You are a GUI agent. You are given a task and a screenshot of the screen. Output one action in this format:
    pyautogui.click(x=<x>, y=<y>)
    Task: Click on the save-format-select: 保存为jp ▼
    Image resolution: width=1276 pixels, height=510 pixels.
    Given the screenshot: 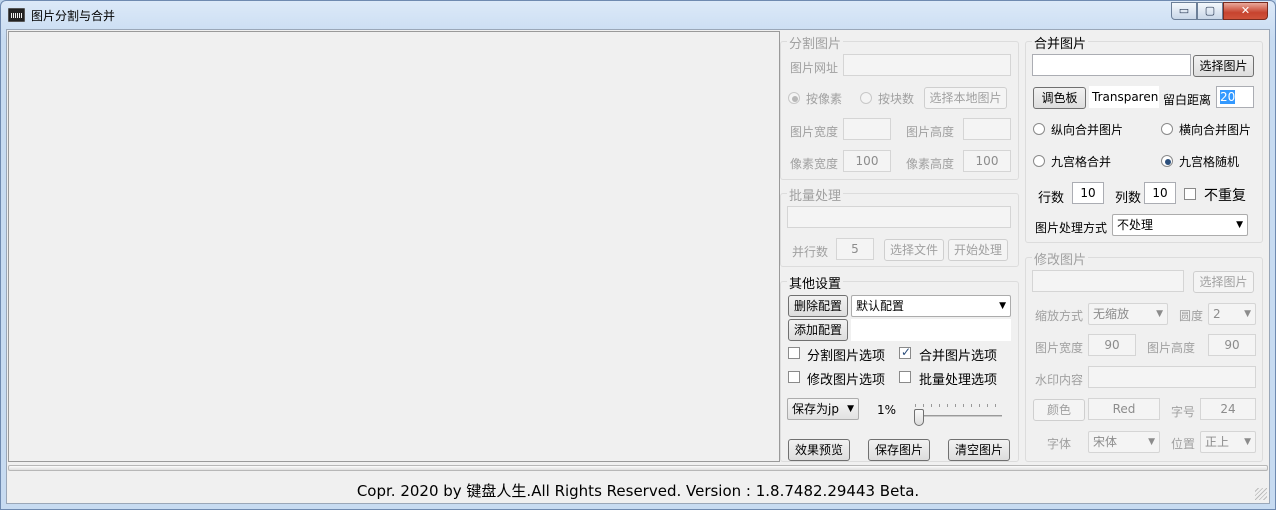 What is the action you would take?
    pyautogui.click(x=823, y=409)
    